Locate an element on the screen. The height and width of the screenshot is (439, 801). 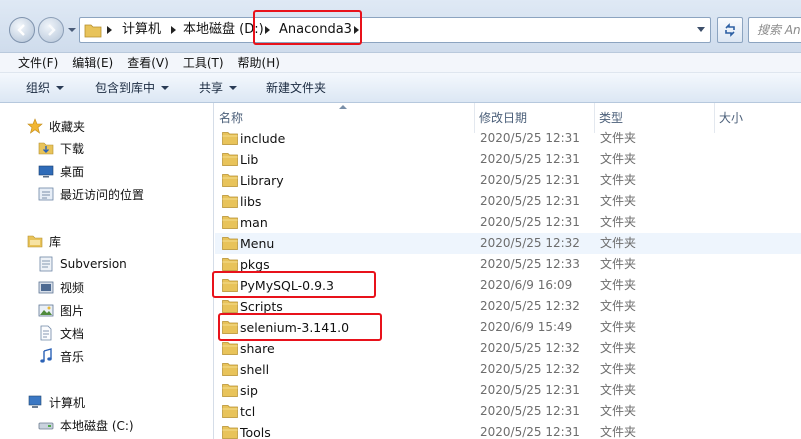
address-history-dropdown is located at coordinates (701, 30).